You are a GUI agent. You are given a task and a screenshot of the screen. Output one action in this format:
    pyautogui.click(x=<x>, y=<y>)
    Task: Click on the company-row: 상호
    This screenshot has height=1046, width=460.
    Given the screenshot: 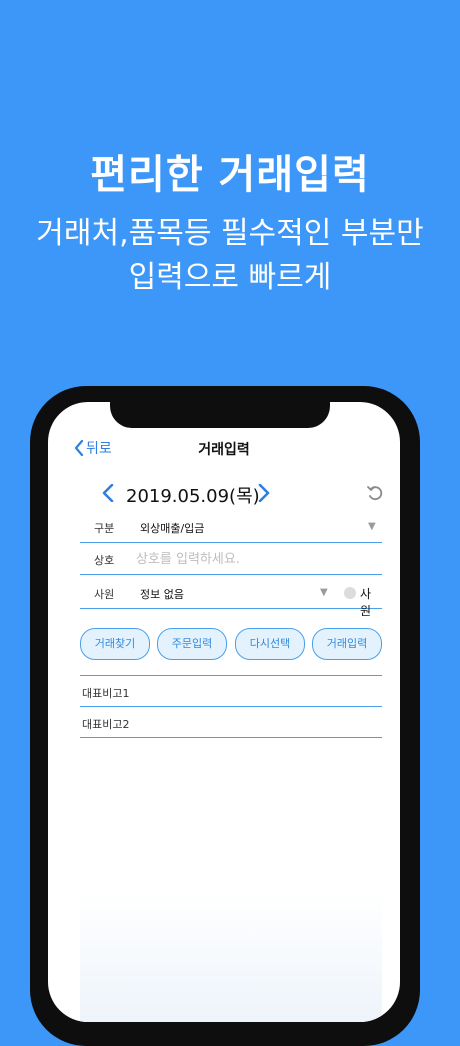 What is the action you would take?
    pyautogui.click(x=231, y=559)
    